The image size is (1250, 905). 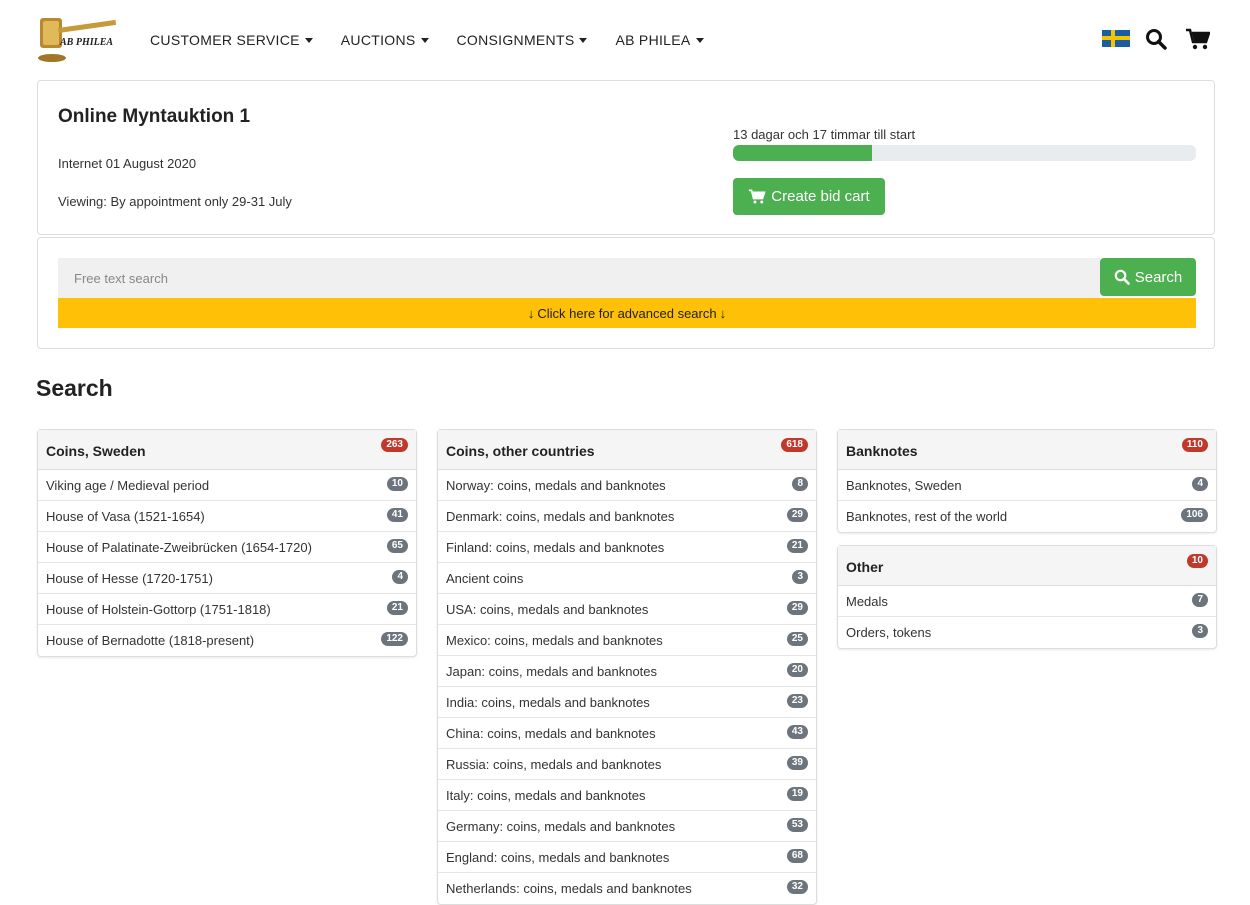 What do you see at coordinates (627, 578) in the screenshot?
I see `category-item: Ancient coins 3` at bounding box center [627, 578].